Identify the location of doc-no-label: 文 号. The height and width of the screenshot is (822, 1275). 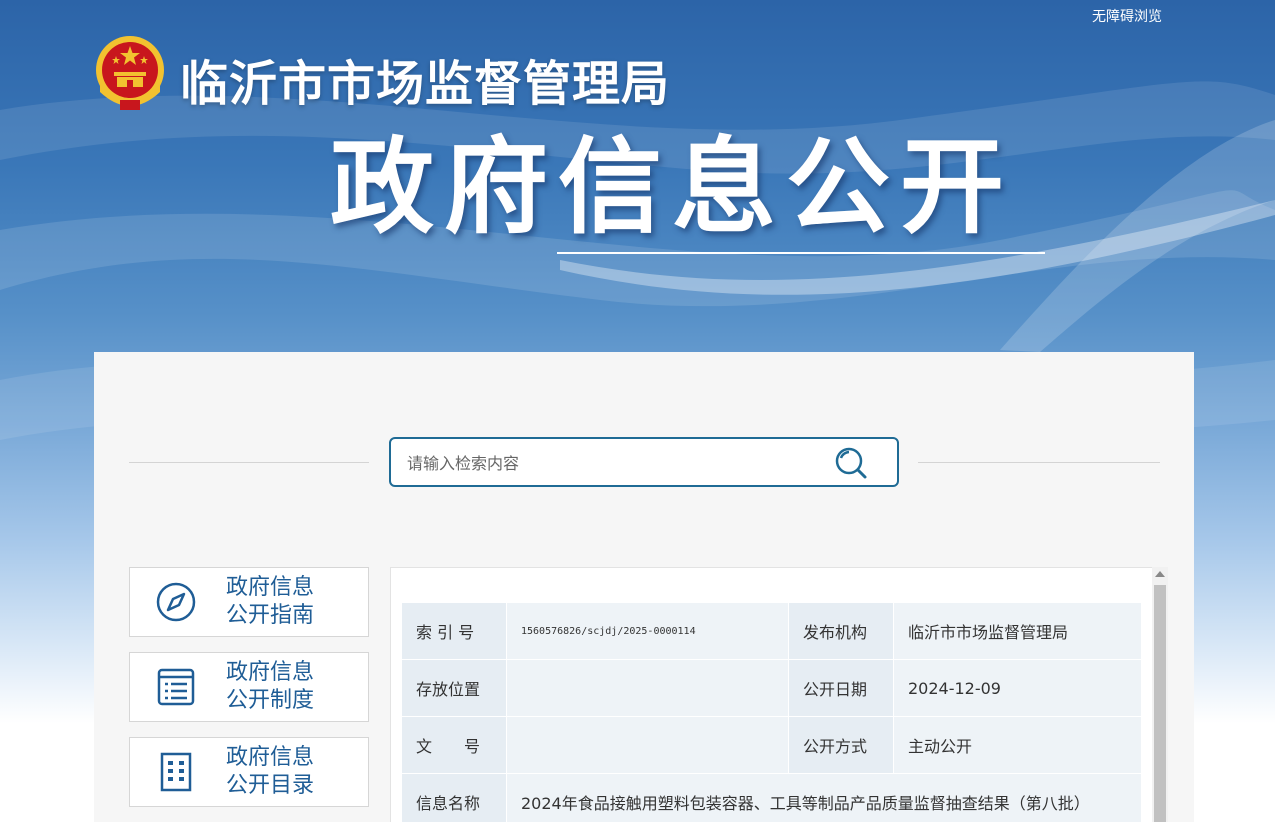
(454, 745).